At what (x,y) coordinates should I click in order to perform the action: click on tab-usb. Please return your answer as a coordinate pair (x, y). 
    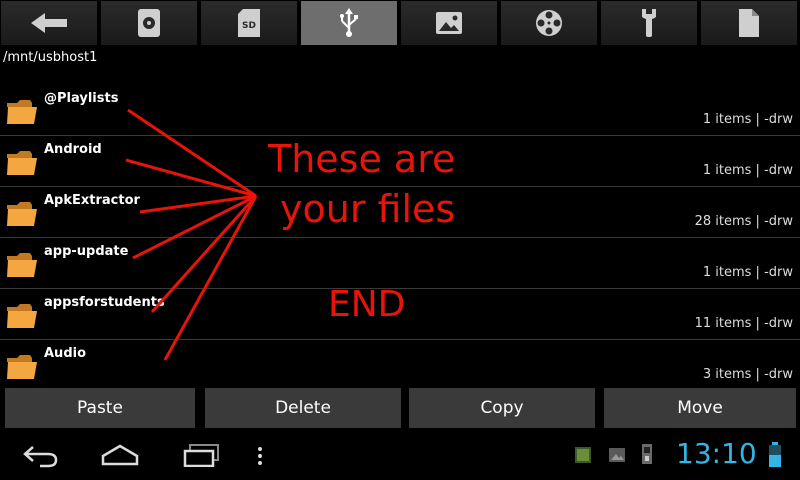
    Looking at the image, I should click on (349, 23).